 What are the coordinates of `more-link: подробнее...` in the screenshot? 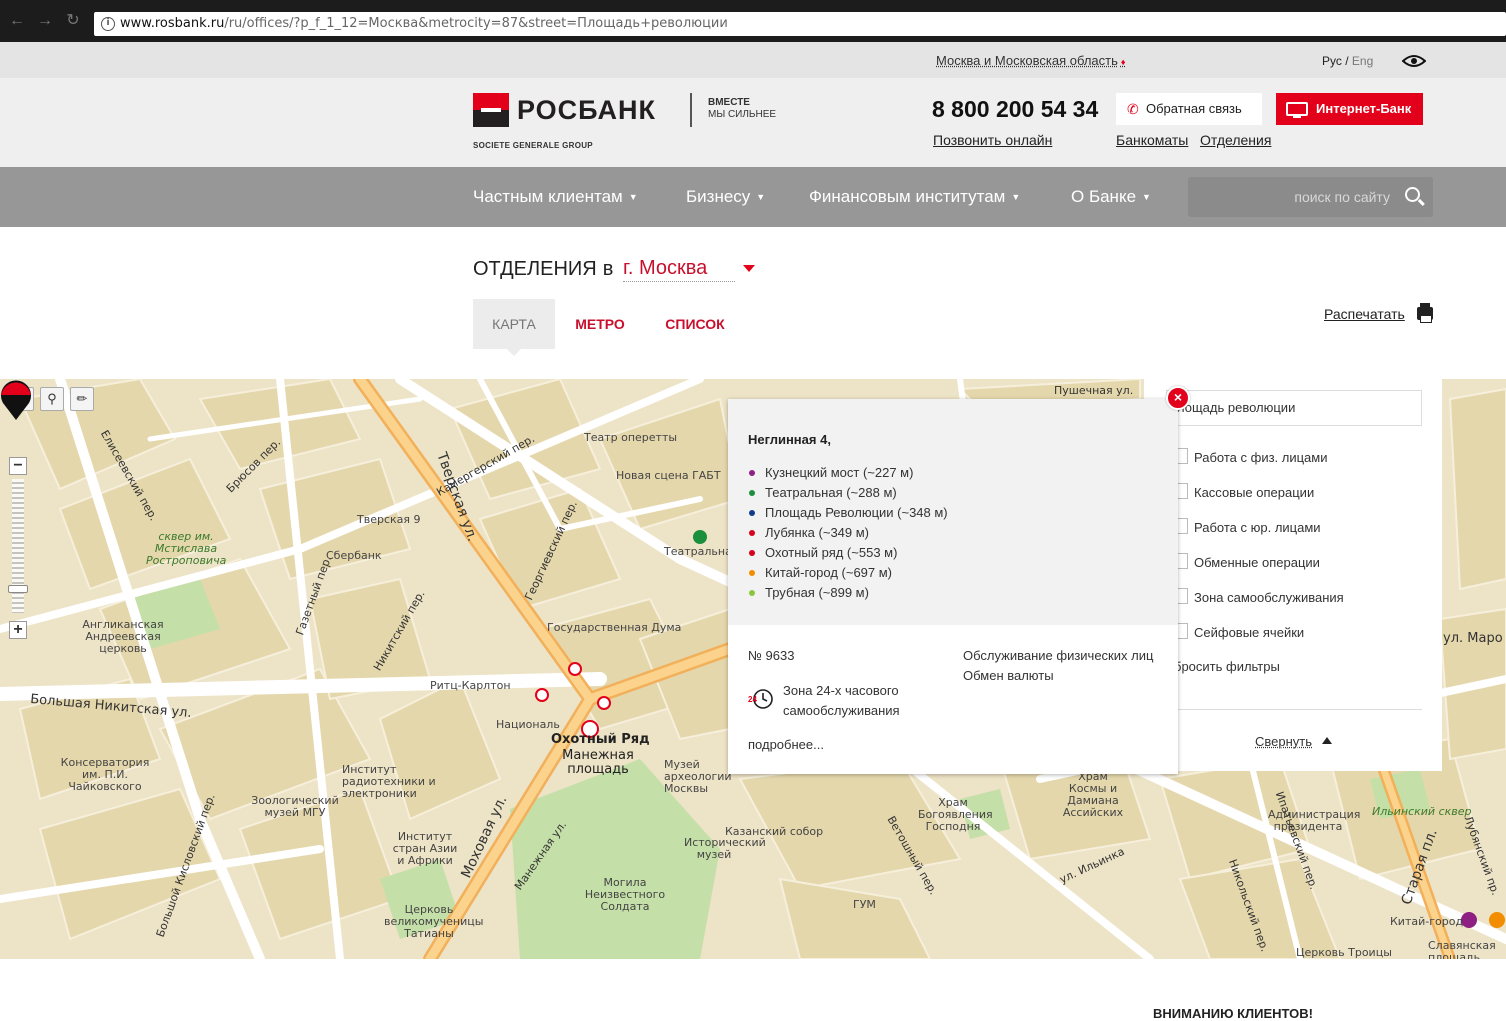 It's located at (786, 744).